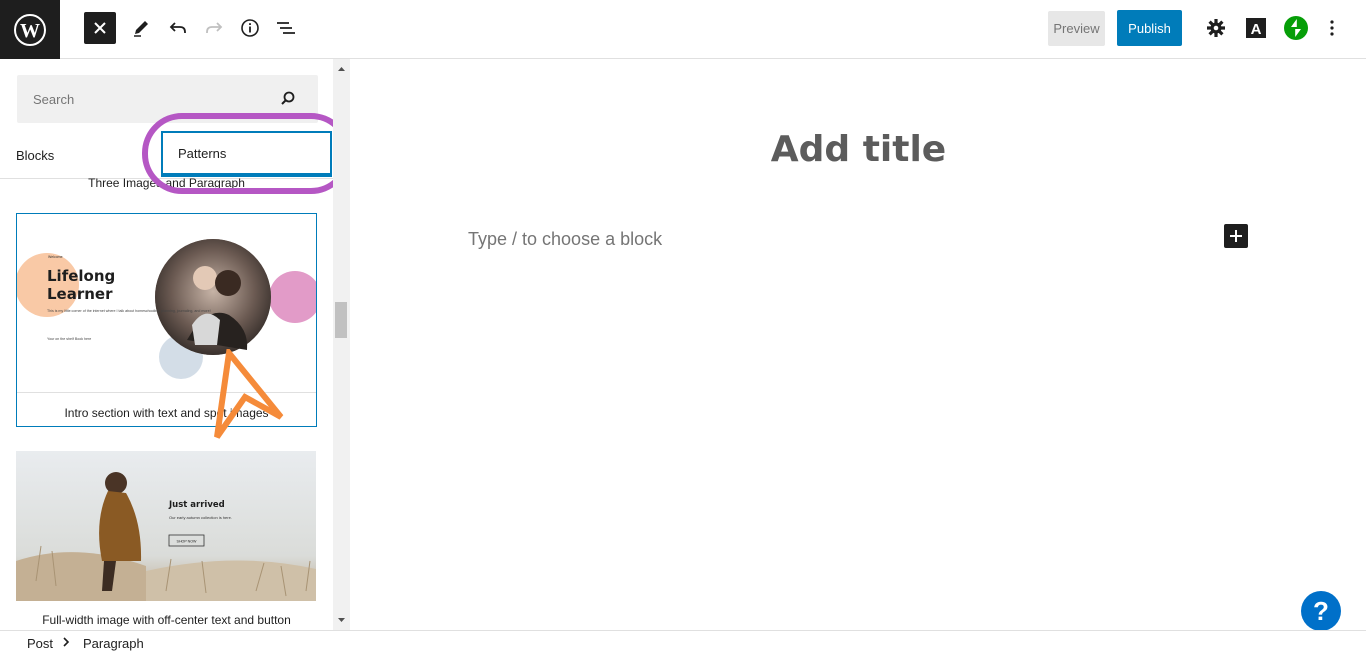  What do you see at coordinates (246, 154) in the screenshot?
I see `tab-patterns: Patterns` at bounding box center [246, 154].